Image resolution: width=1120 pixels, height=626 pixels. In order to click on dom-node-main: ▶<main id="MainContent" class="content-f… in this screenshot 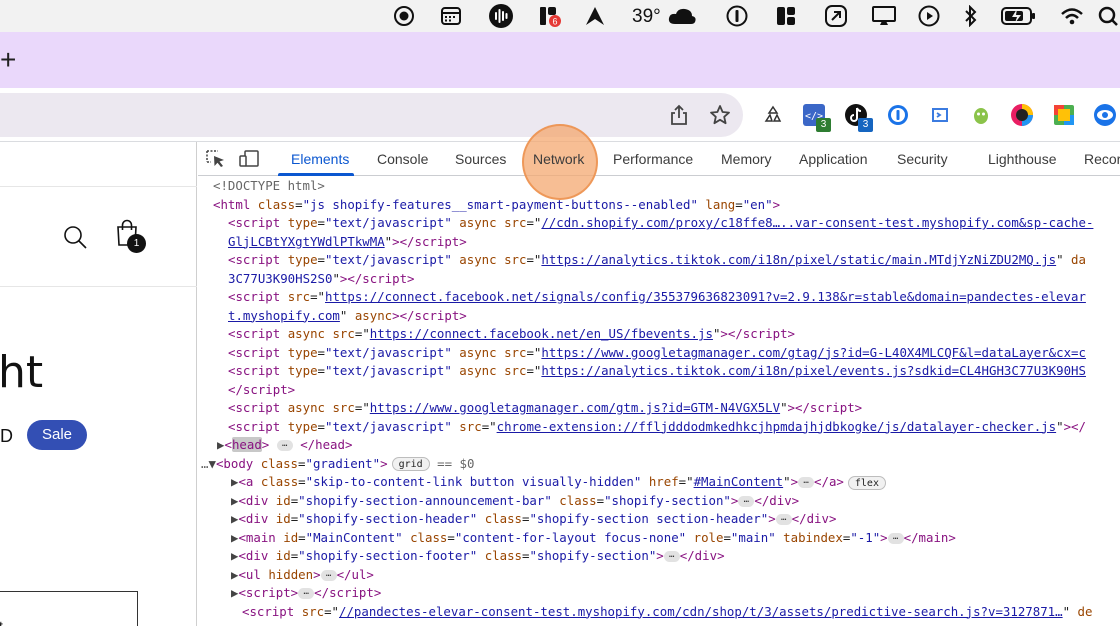, I will do `click(593, 538)`.